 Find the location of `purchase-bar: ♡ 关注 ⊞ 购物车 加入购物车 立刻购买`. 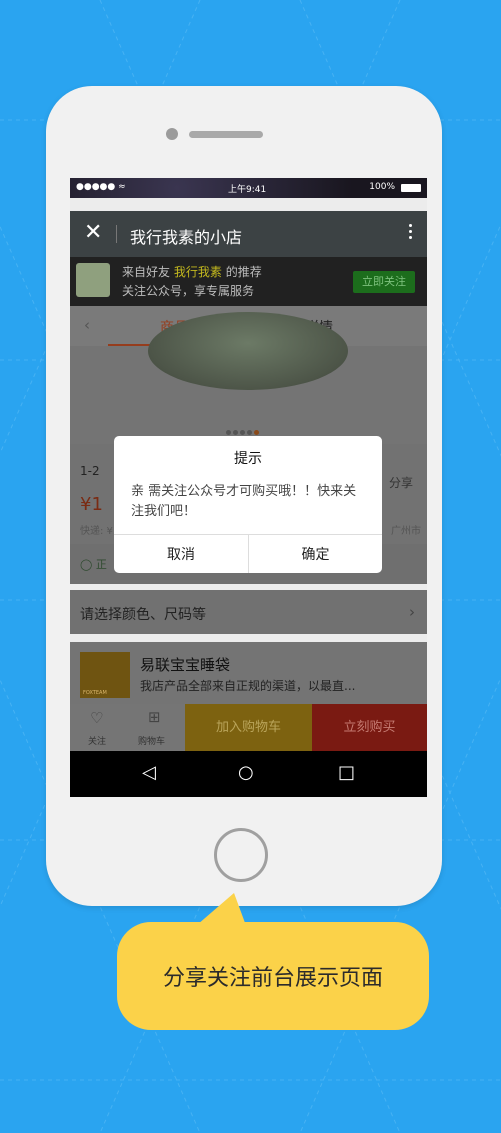

purchase-bar: ♡ 关注 ⊞ 购物车 加入购物车 立刻购买 is located at coordinates (248, 727).